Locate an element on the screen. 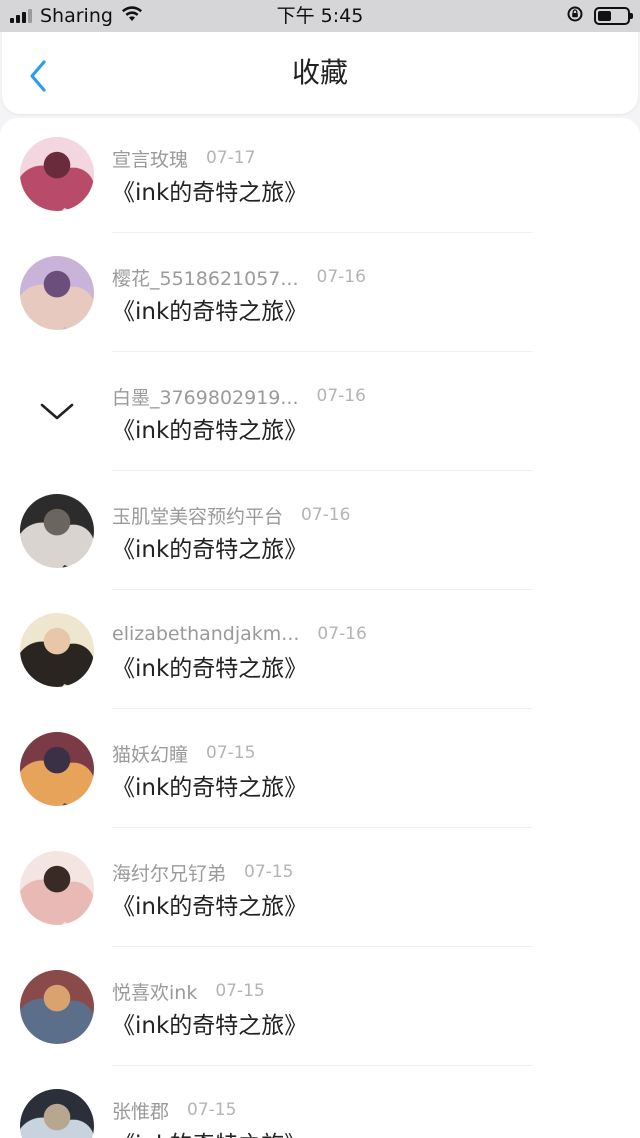  list-item: elizabethandjakm... 07-16 《ink的奇特之旅》 is located at coordinates (320, 653).